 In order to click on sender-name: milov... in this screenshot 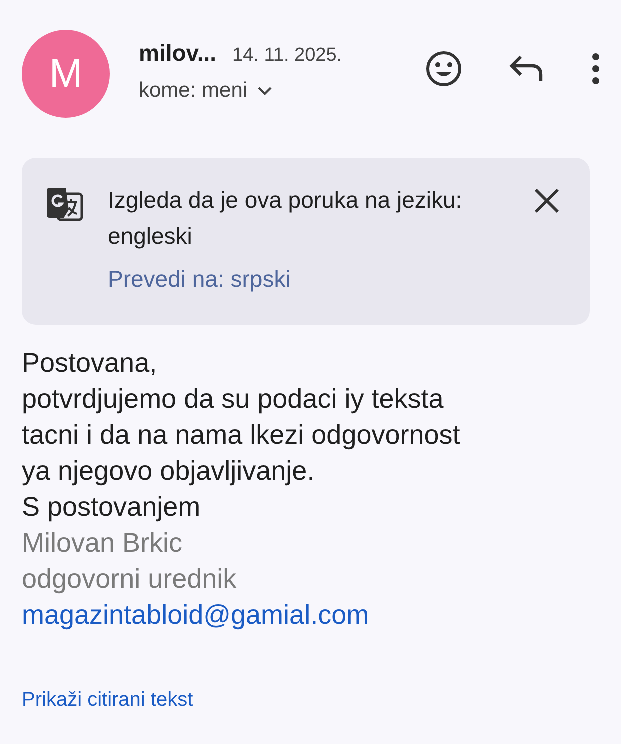, I will do `click(178, 53)`.